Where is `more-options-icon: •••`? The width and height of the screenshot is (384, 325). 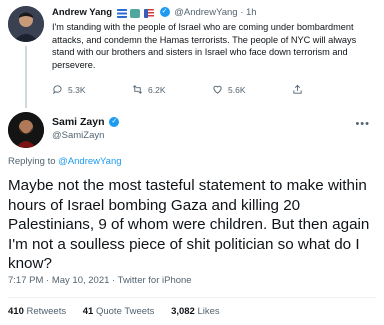 more-options-icon: ••• is located at coordinates (362, 124).